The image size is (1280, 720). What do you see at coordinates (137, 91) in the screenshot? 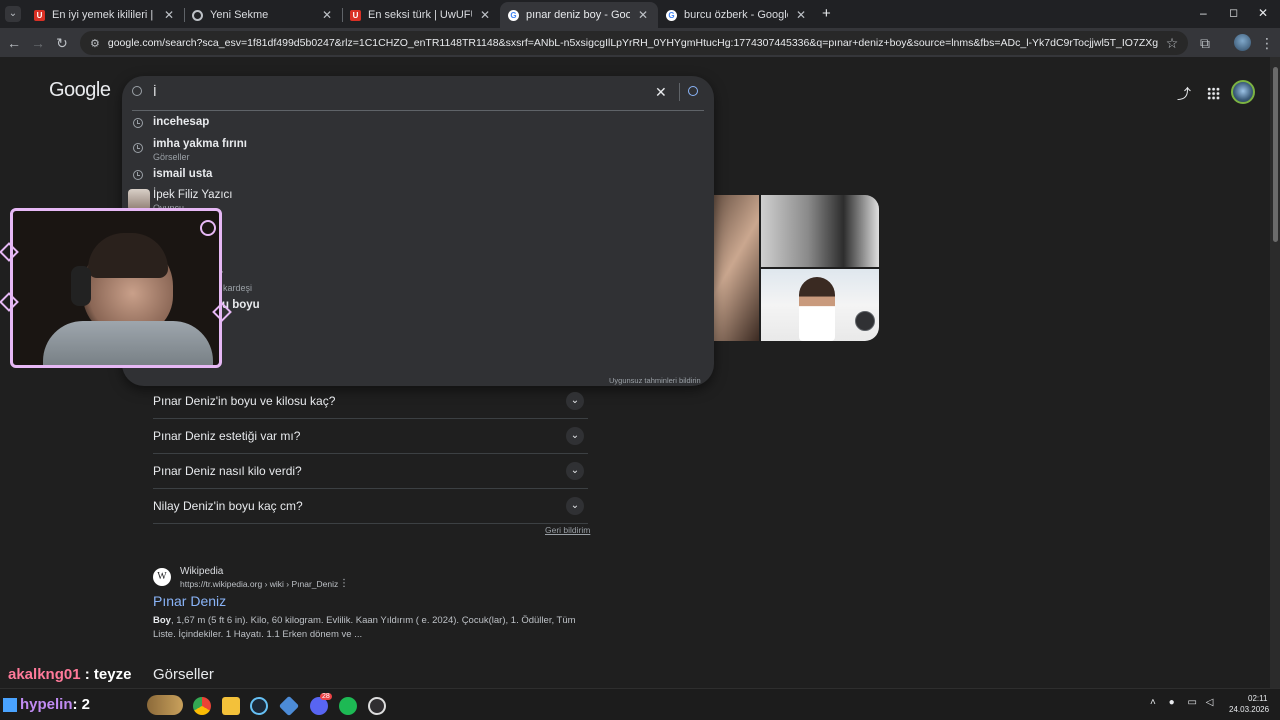
I see `search-icon` at bounding box center [137, 91].